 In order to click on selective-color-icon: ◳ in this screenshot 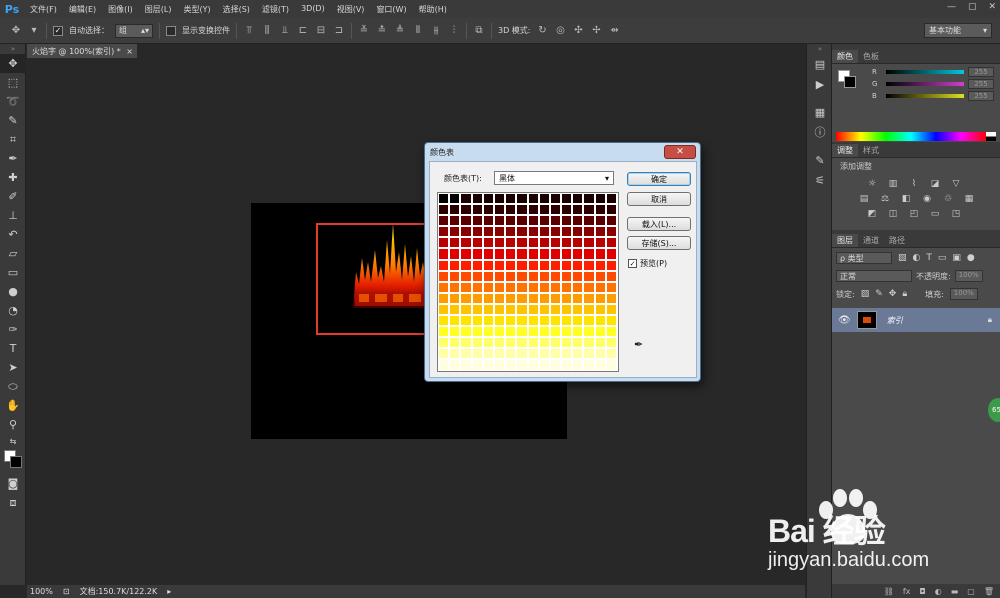, I will do `click(956, 214)`.